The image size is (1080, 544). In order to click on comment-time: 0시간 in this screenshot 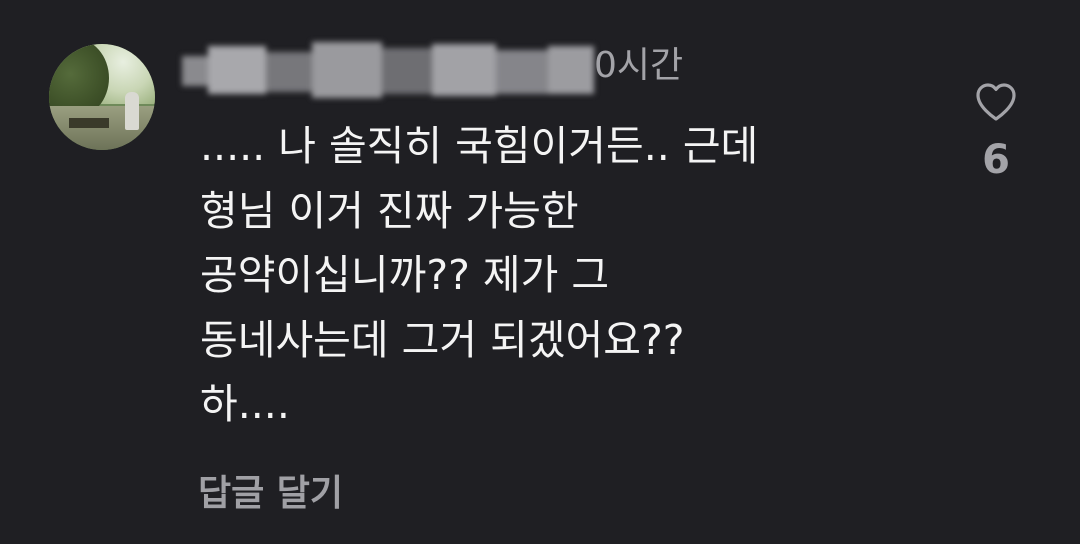, I will do `click(639, 65)`.